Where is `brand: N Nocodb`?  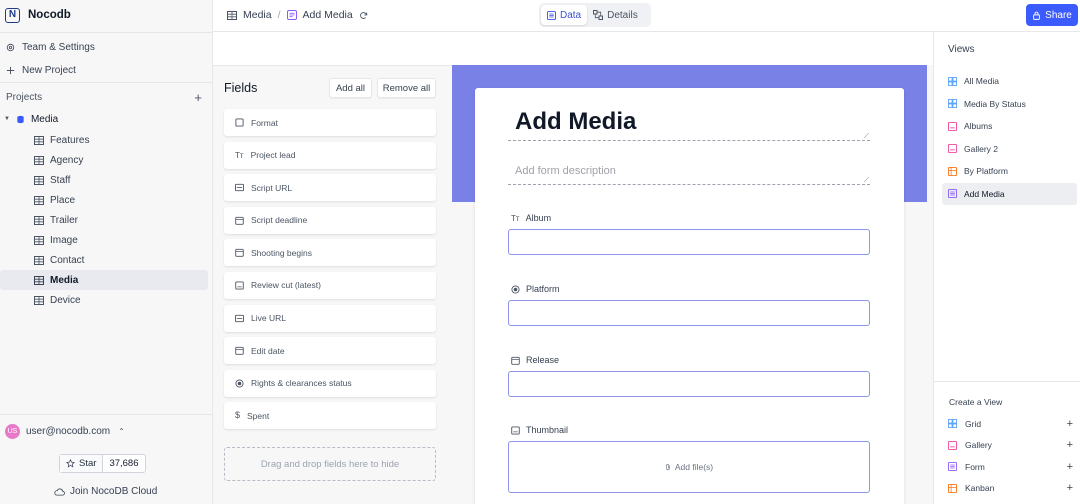
brand: N Nocodb is located at coordinates (38, 15).